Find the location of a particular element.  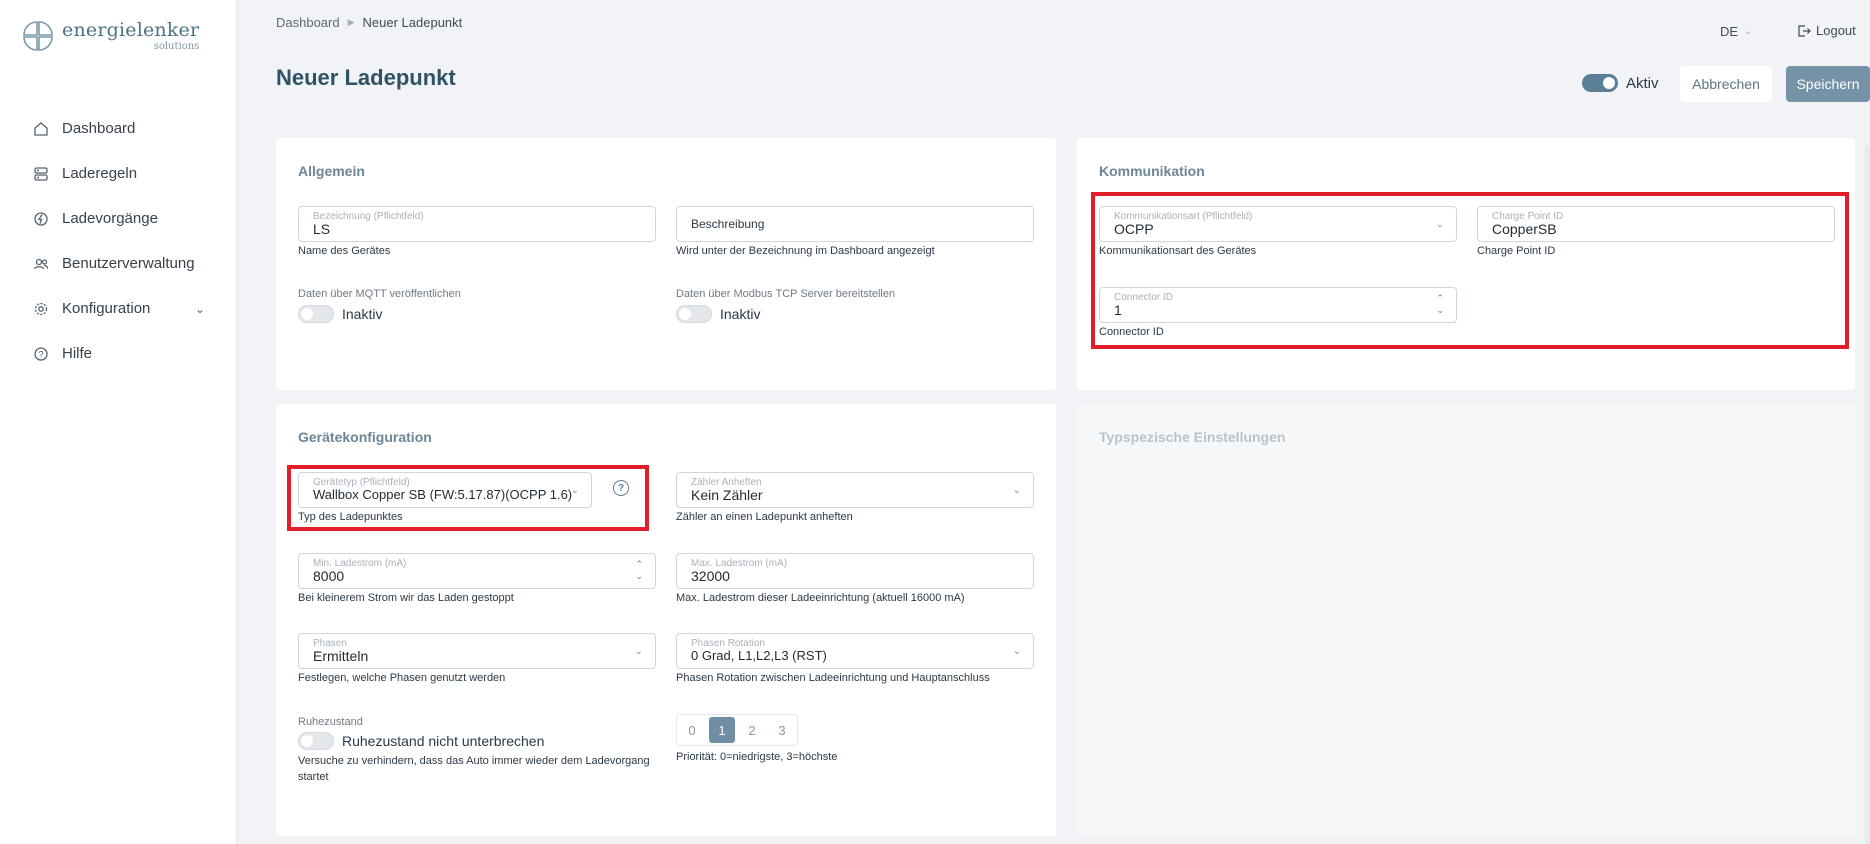

logo-icon is located at coordinates (38, 36).